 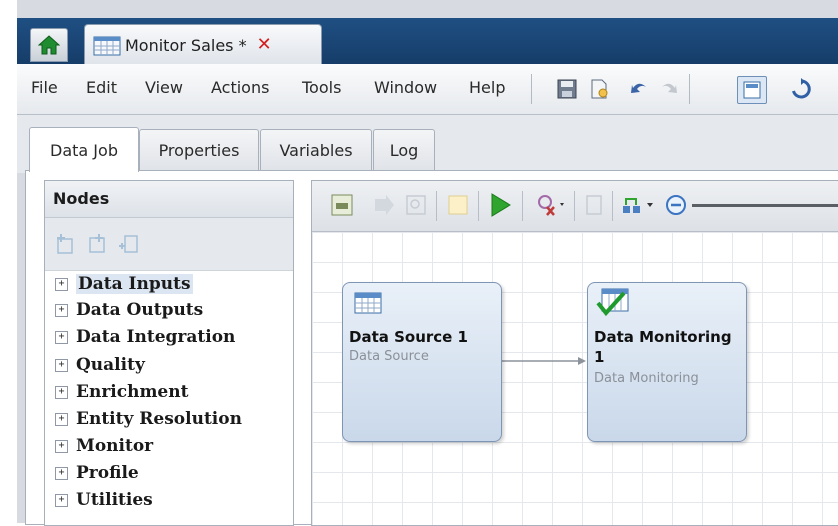 I want to click on node-category-label: Utilities, so click(x=114, y=500).